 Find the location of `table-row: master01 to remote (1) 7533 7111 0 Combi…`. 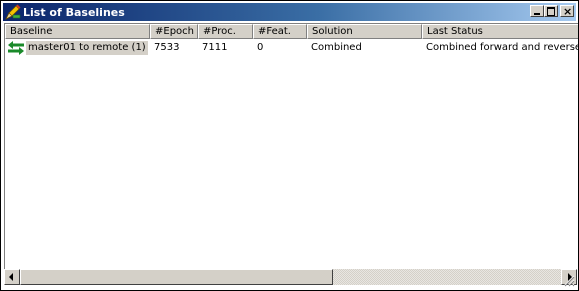

table-row: master01 to remote (1) 7533 7111 0 Combi… is located at coordinates (291, 48).